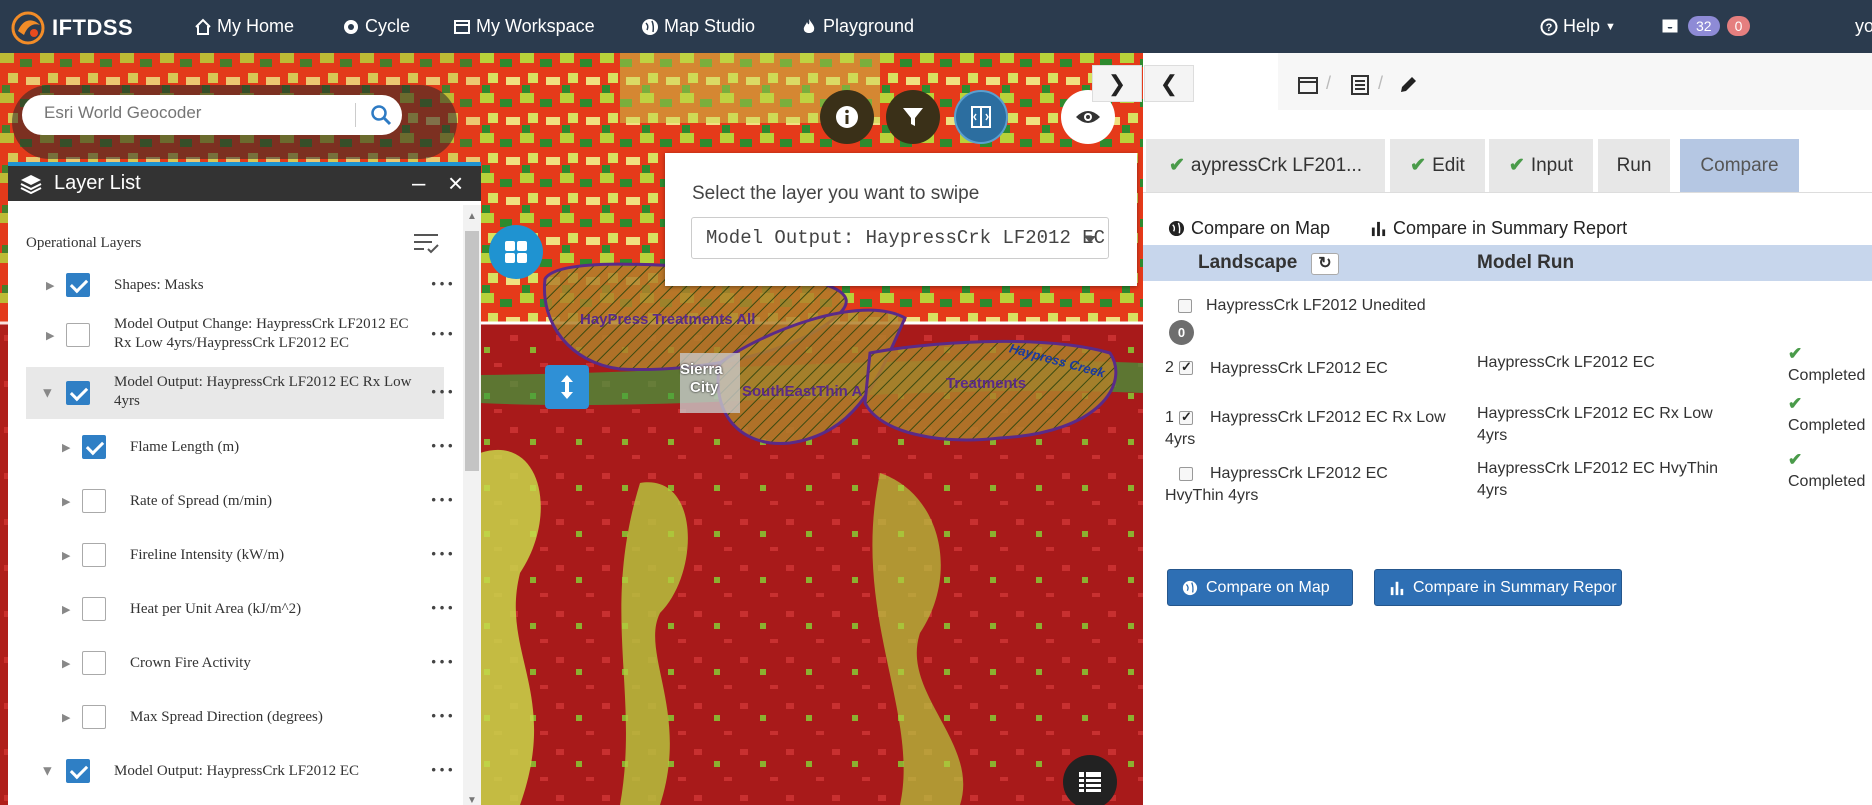  I want to click on tab-compare-label: Compare, so click(1739, 165).